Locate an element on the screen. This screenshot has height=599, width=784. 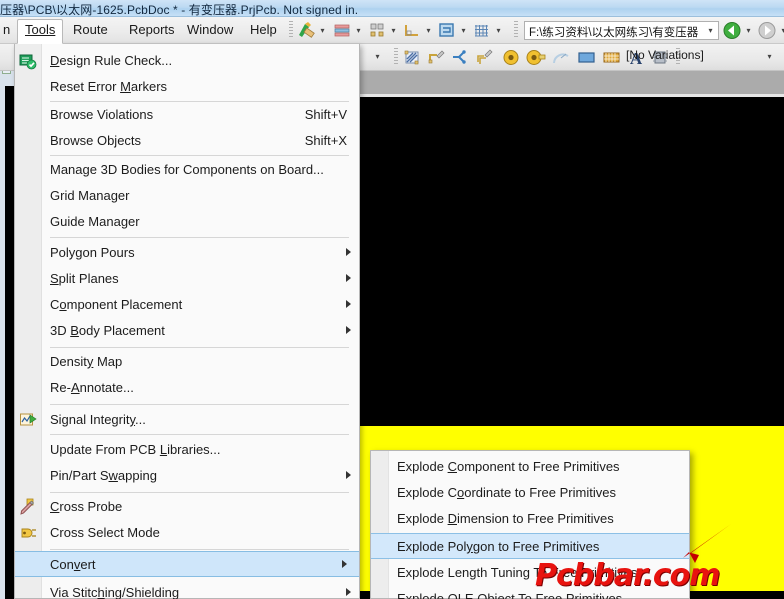
menu-item-component-placement: Component Placement is located at coordinates (188, 305).